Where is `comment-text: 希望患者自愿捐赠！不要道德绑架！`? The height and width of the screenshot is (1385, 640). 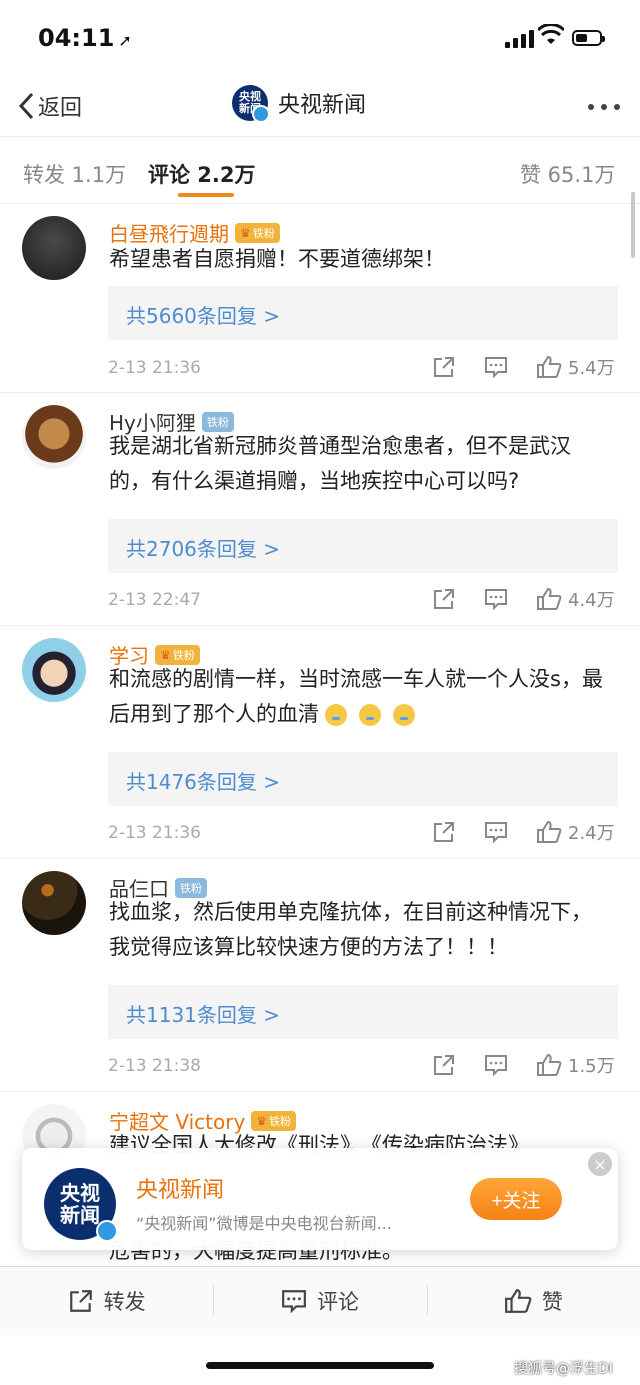 comment-text: 希望患者自愿捐赠！不要道德绑架！ is located at coordinates (277, 259).